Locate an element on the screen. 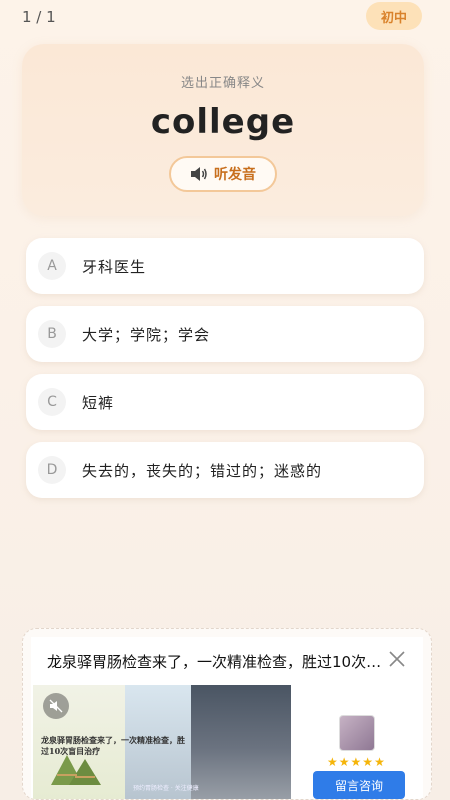  rating-stars: ★ ★ ★ ★ ★ is located at coordinates (356, 762).